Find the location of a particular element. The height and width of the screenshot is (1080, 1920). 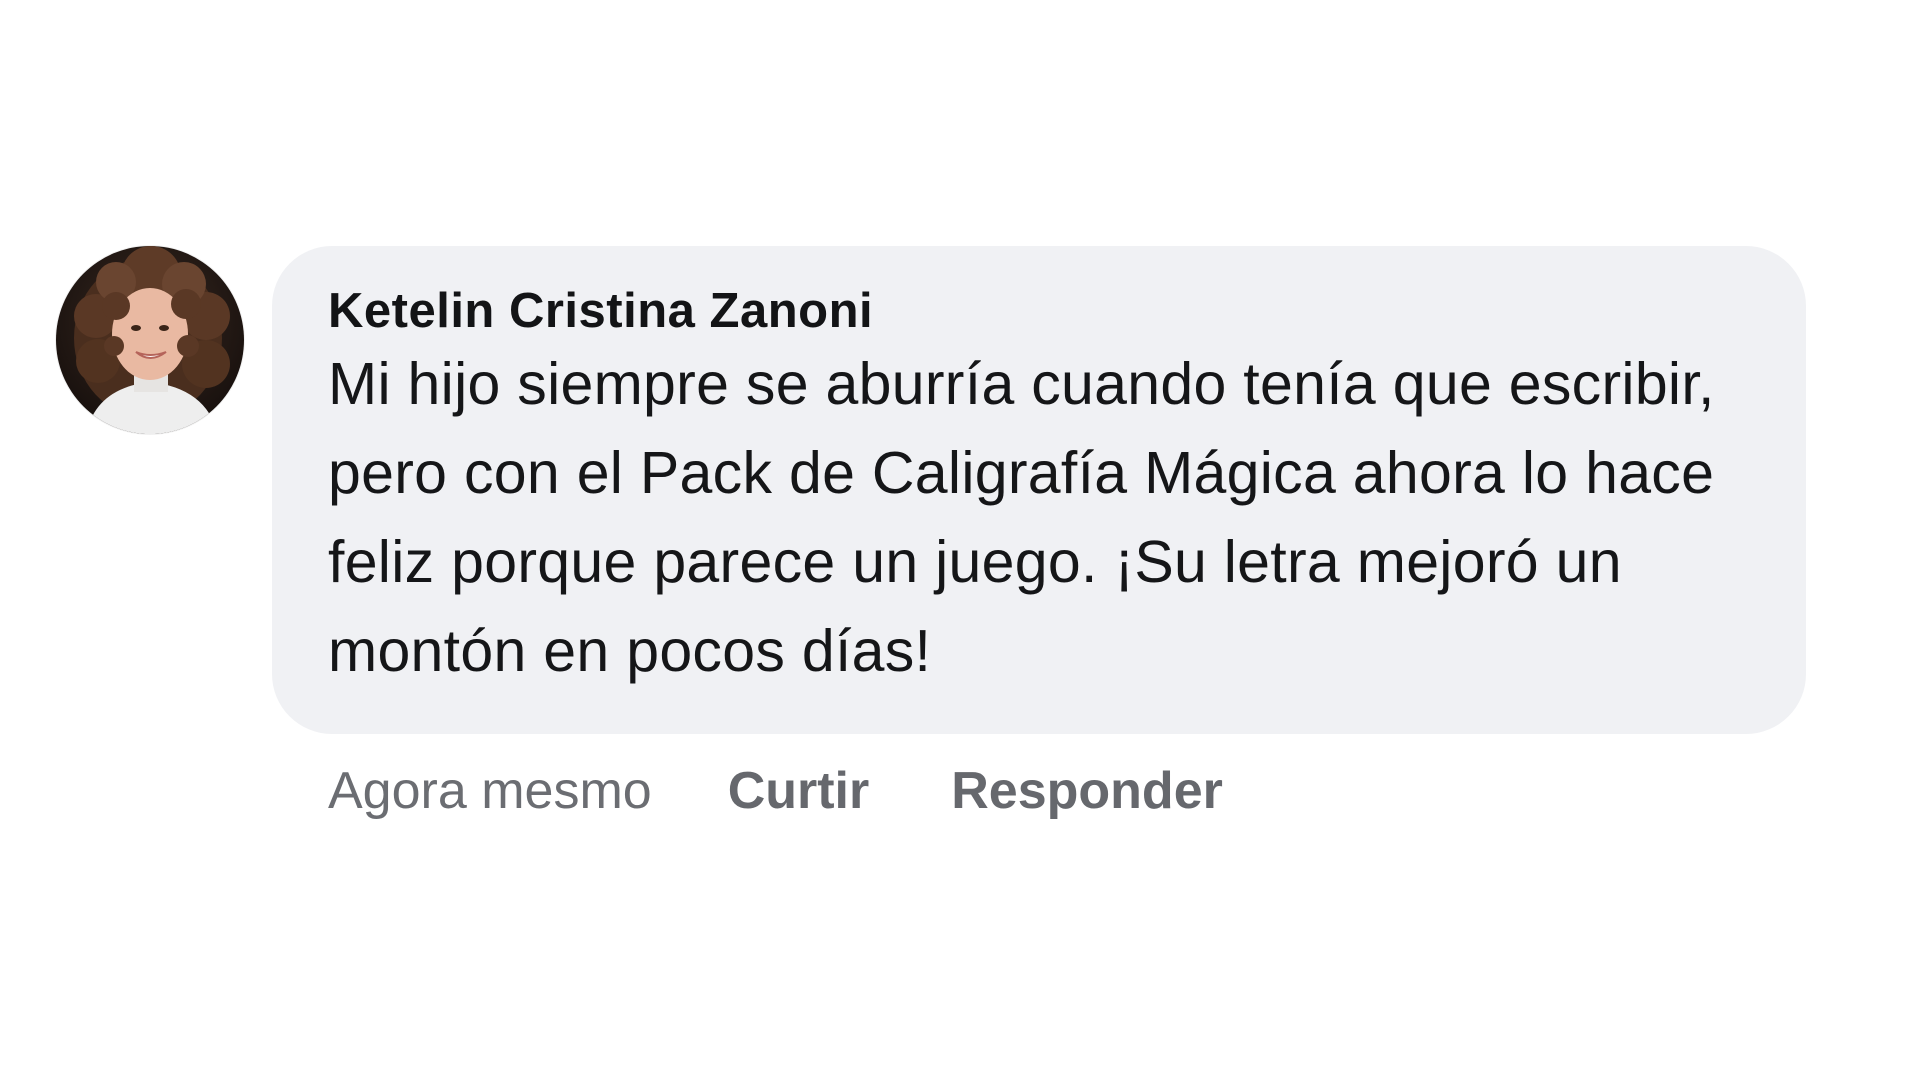

comment-author-name: Ketelin Cristina Zanoni is located at coordinates (1047, 311).